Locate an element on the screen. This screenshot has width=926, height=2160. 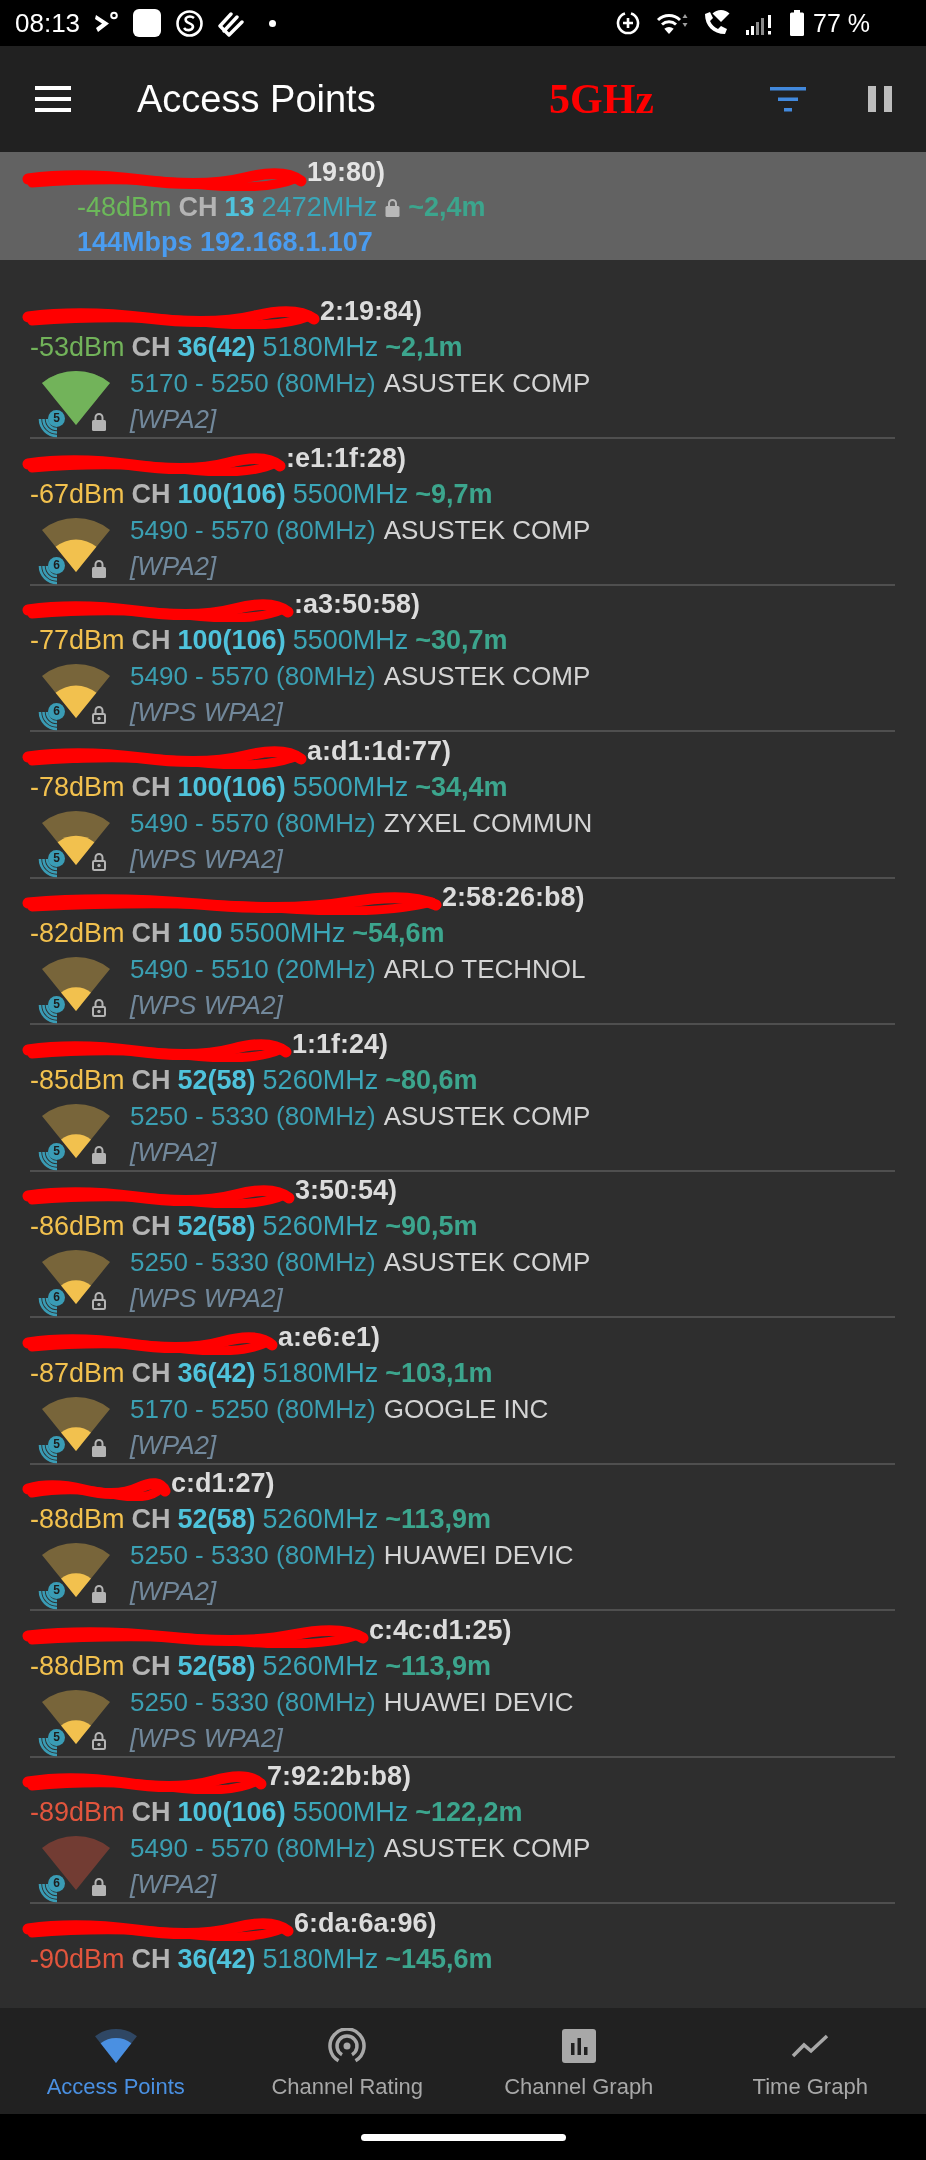
channel-range-text: 5490 - 5510 (20MHz) is located at coordinates (253, 969).